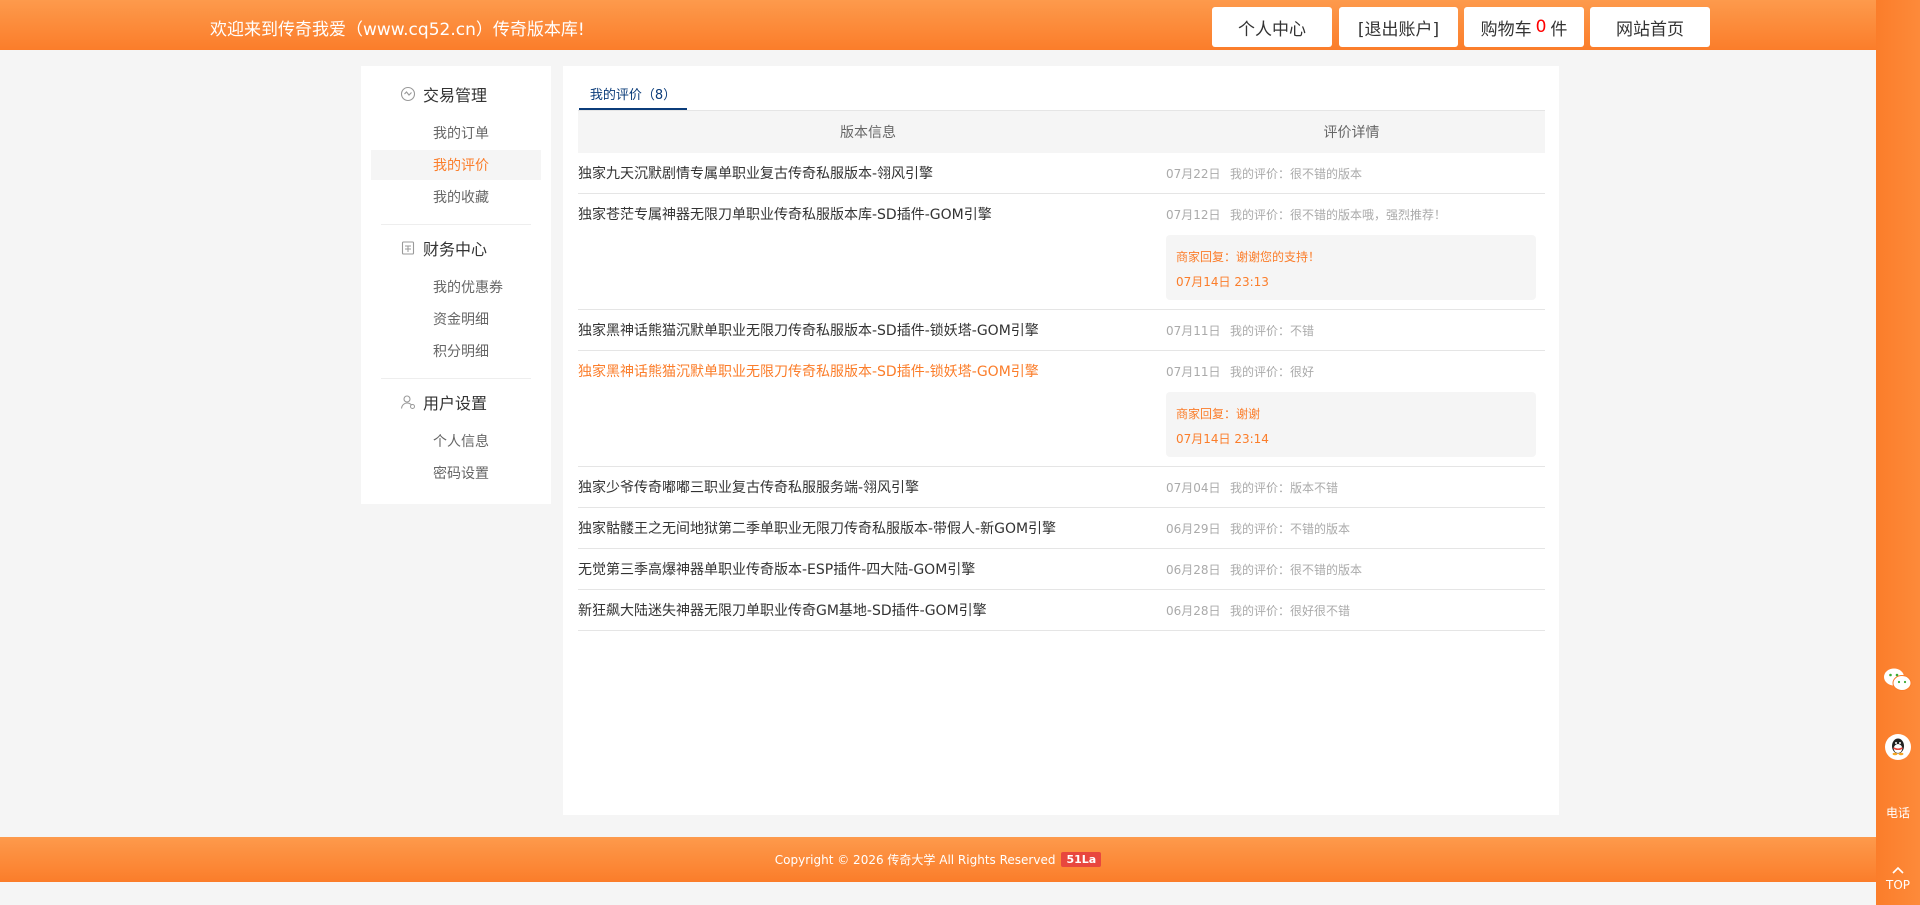 The width and height of the screenshot is (1920, 905). What do you see at coordinates (456, 319) in the screenshot?
I see `sidebar-link-fund-details: 资金明细` at bounding box center [456, 319].